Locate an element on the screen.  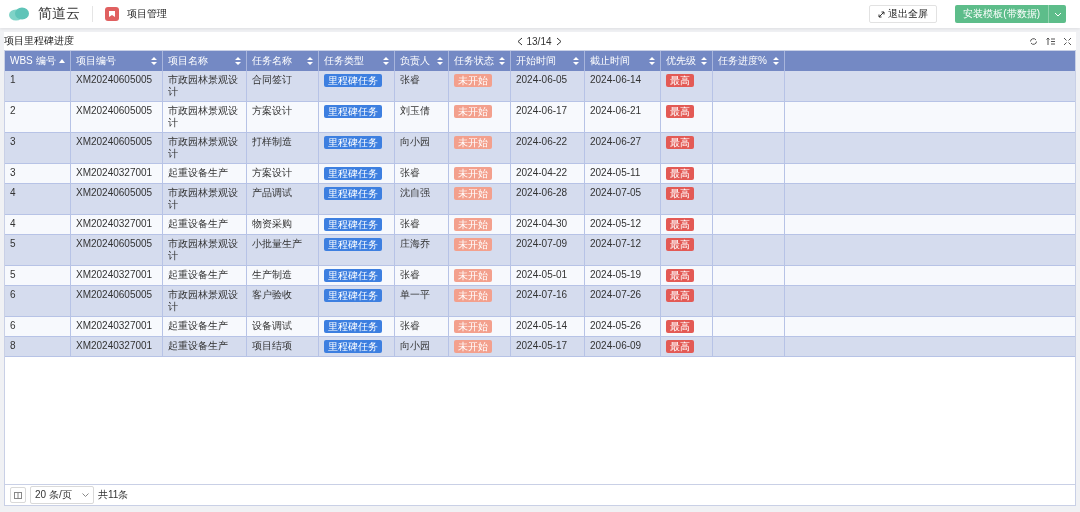
app-icon is located at coordinates (112, 14).